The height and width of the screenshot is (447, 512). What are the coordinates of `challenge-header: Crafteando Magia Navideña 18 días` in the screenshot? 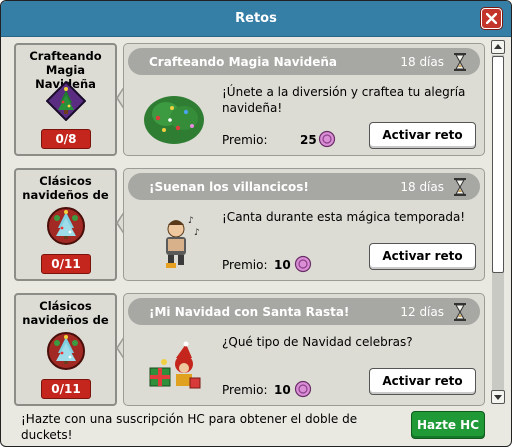 It's located at (304, 61).